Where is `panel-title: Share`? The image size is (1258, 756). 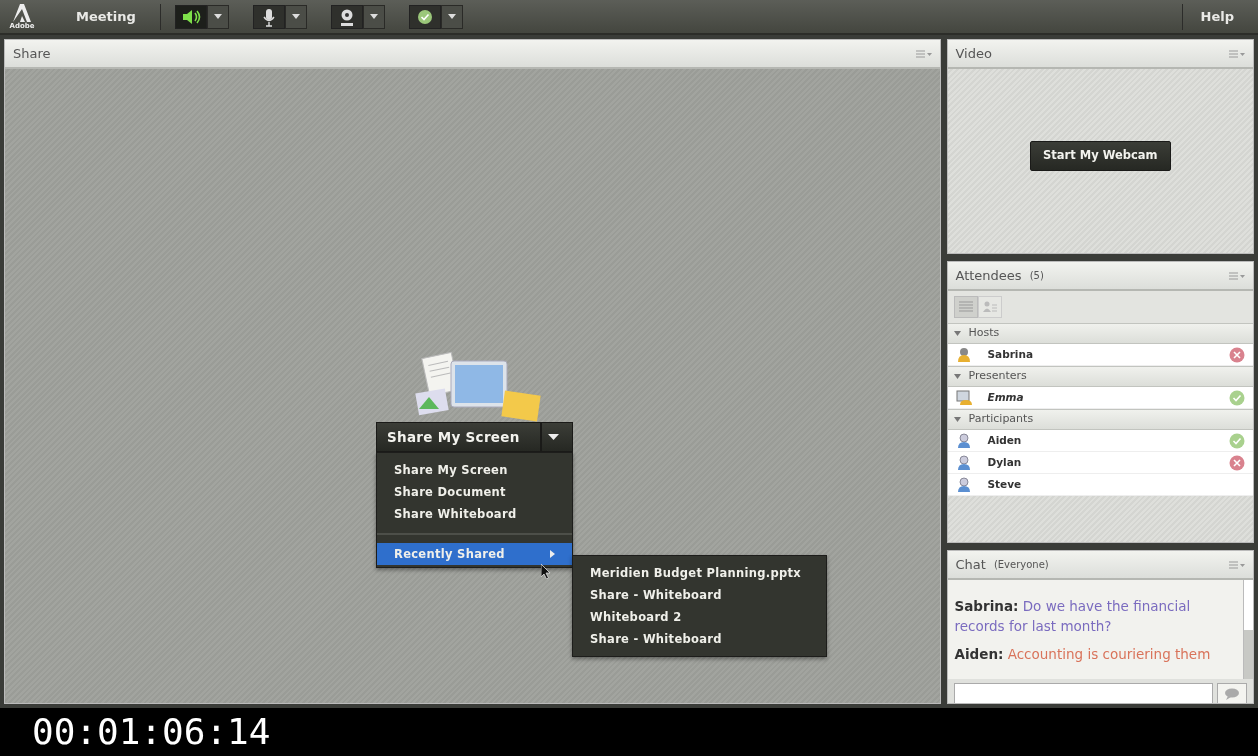 panel-title: Share is located at coordinates (32, 53).